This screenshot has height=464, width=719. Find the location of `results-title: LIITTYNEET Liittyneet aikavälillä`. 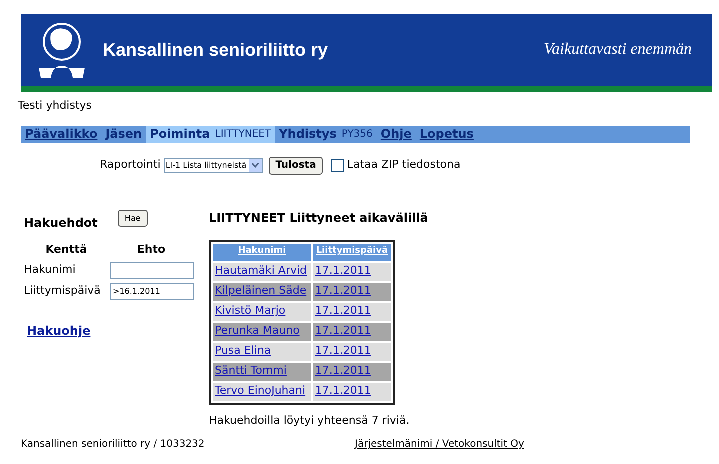

results-title: LIITTYNEET Liittyneet aikavälillä is located at coordinates (318, 218).